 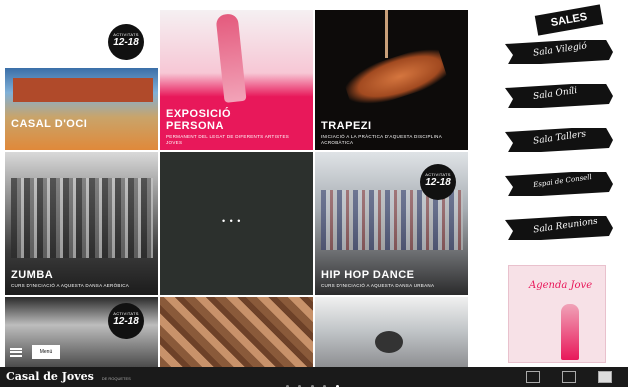 I want to click on tile-casal: CASAL D'OCI ACTIVITATS 12-18, so click(x=81, y=80).